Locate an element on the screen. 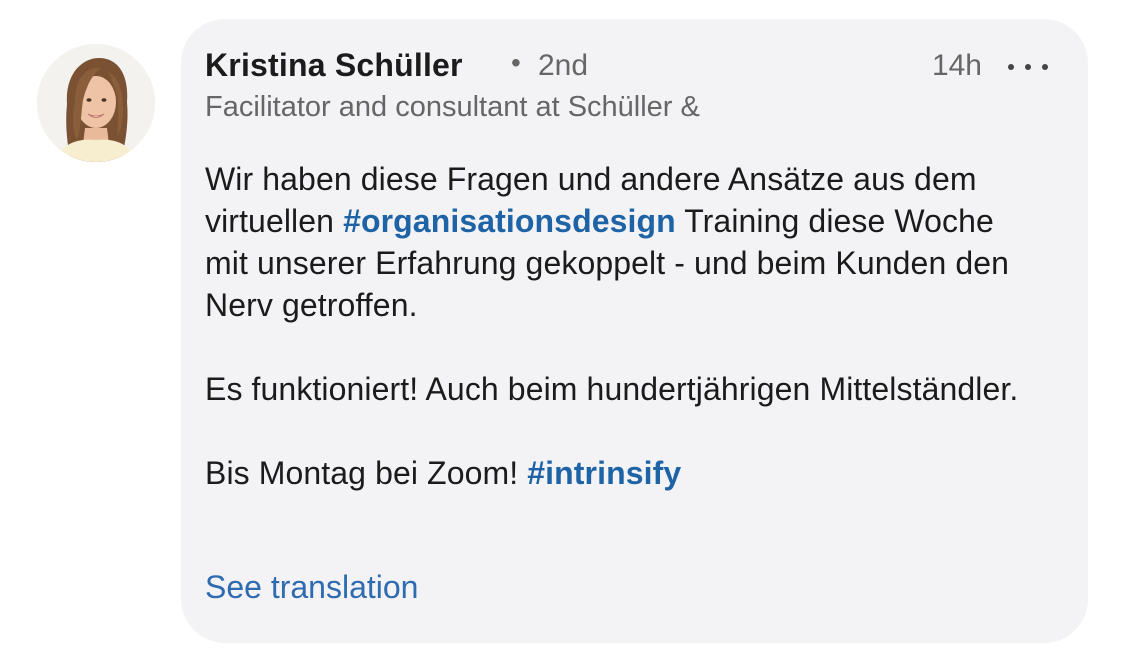 The height and width of the screenshot is (658, 1125). more-options-icon is located at coordinates (1028, 67).